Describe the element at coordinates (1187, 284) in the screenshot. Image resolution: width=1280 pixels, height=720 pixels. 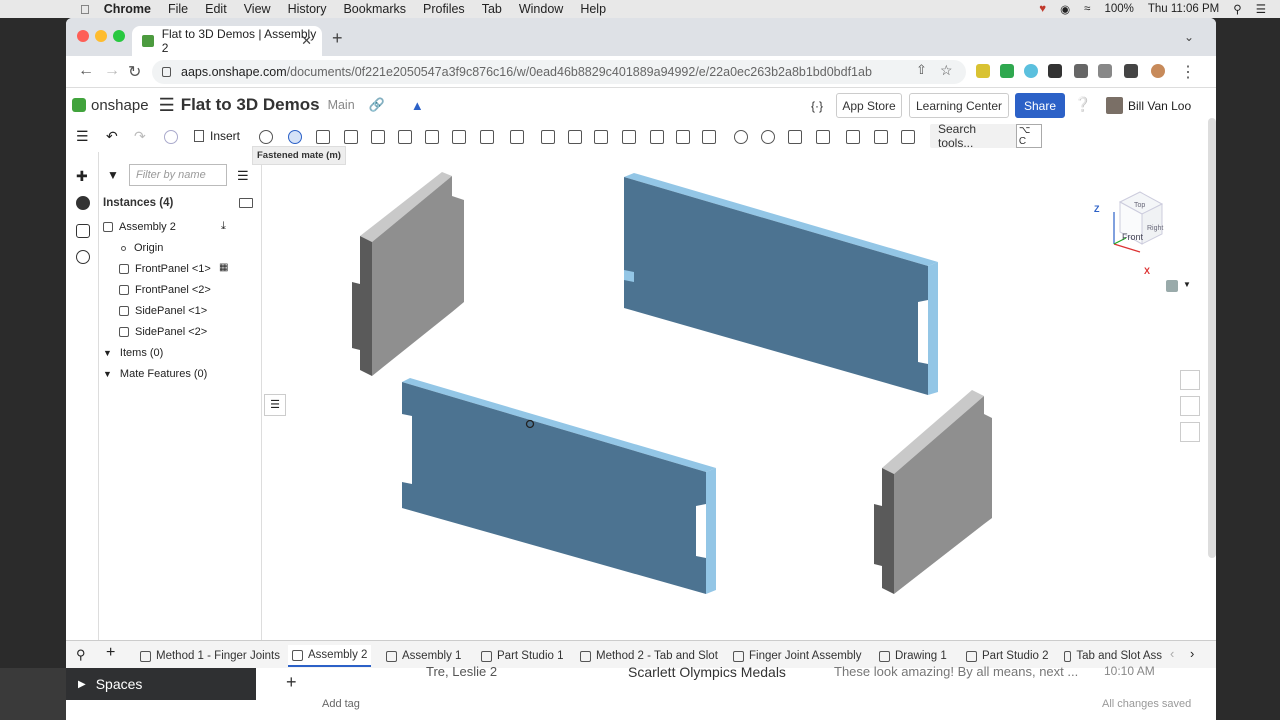
I see `chevron-down-icon: ▼` at that location.